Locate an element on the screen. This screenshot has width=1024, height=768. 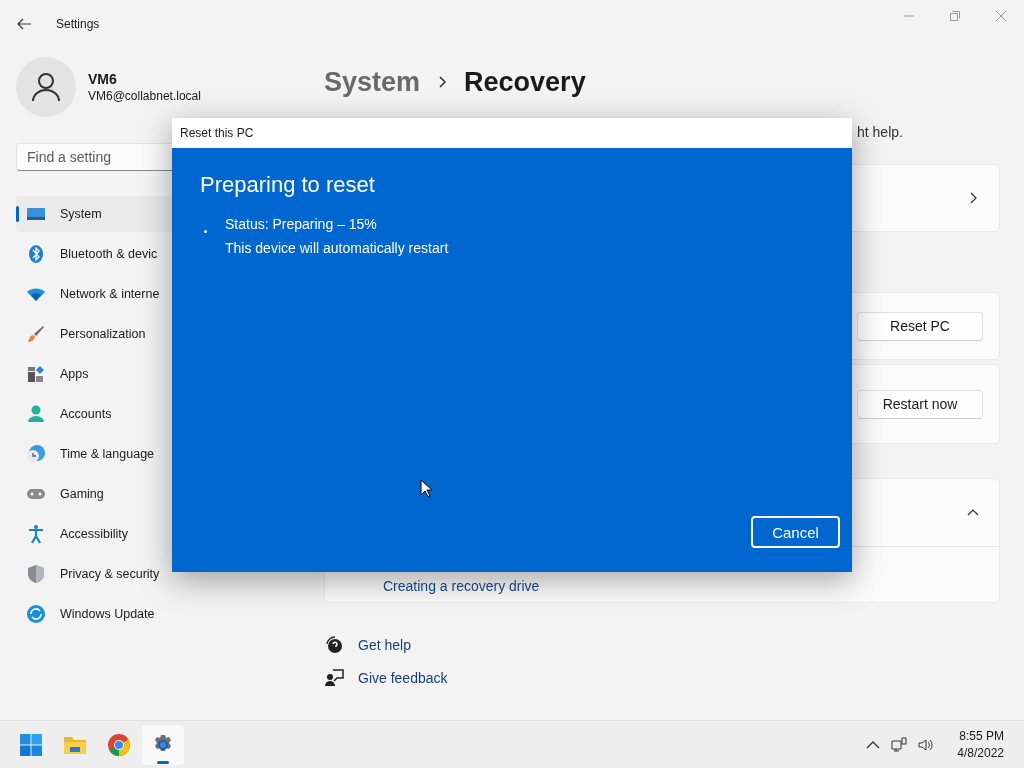
sidebar-item: Windows Update is located at coordinates (154, 614).